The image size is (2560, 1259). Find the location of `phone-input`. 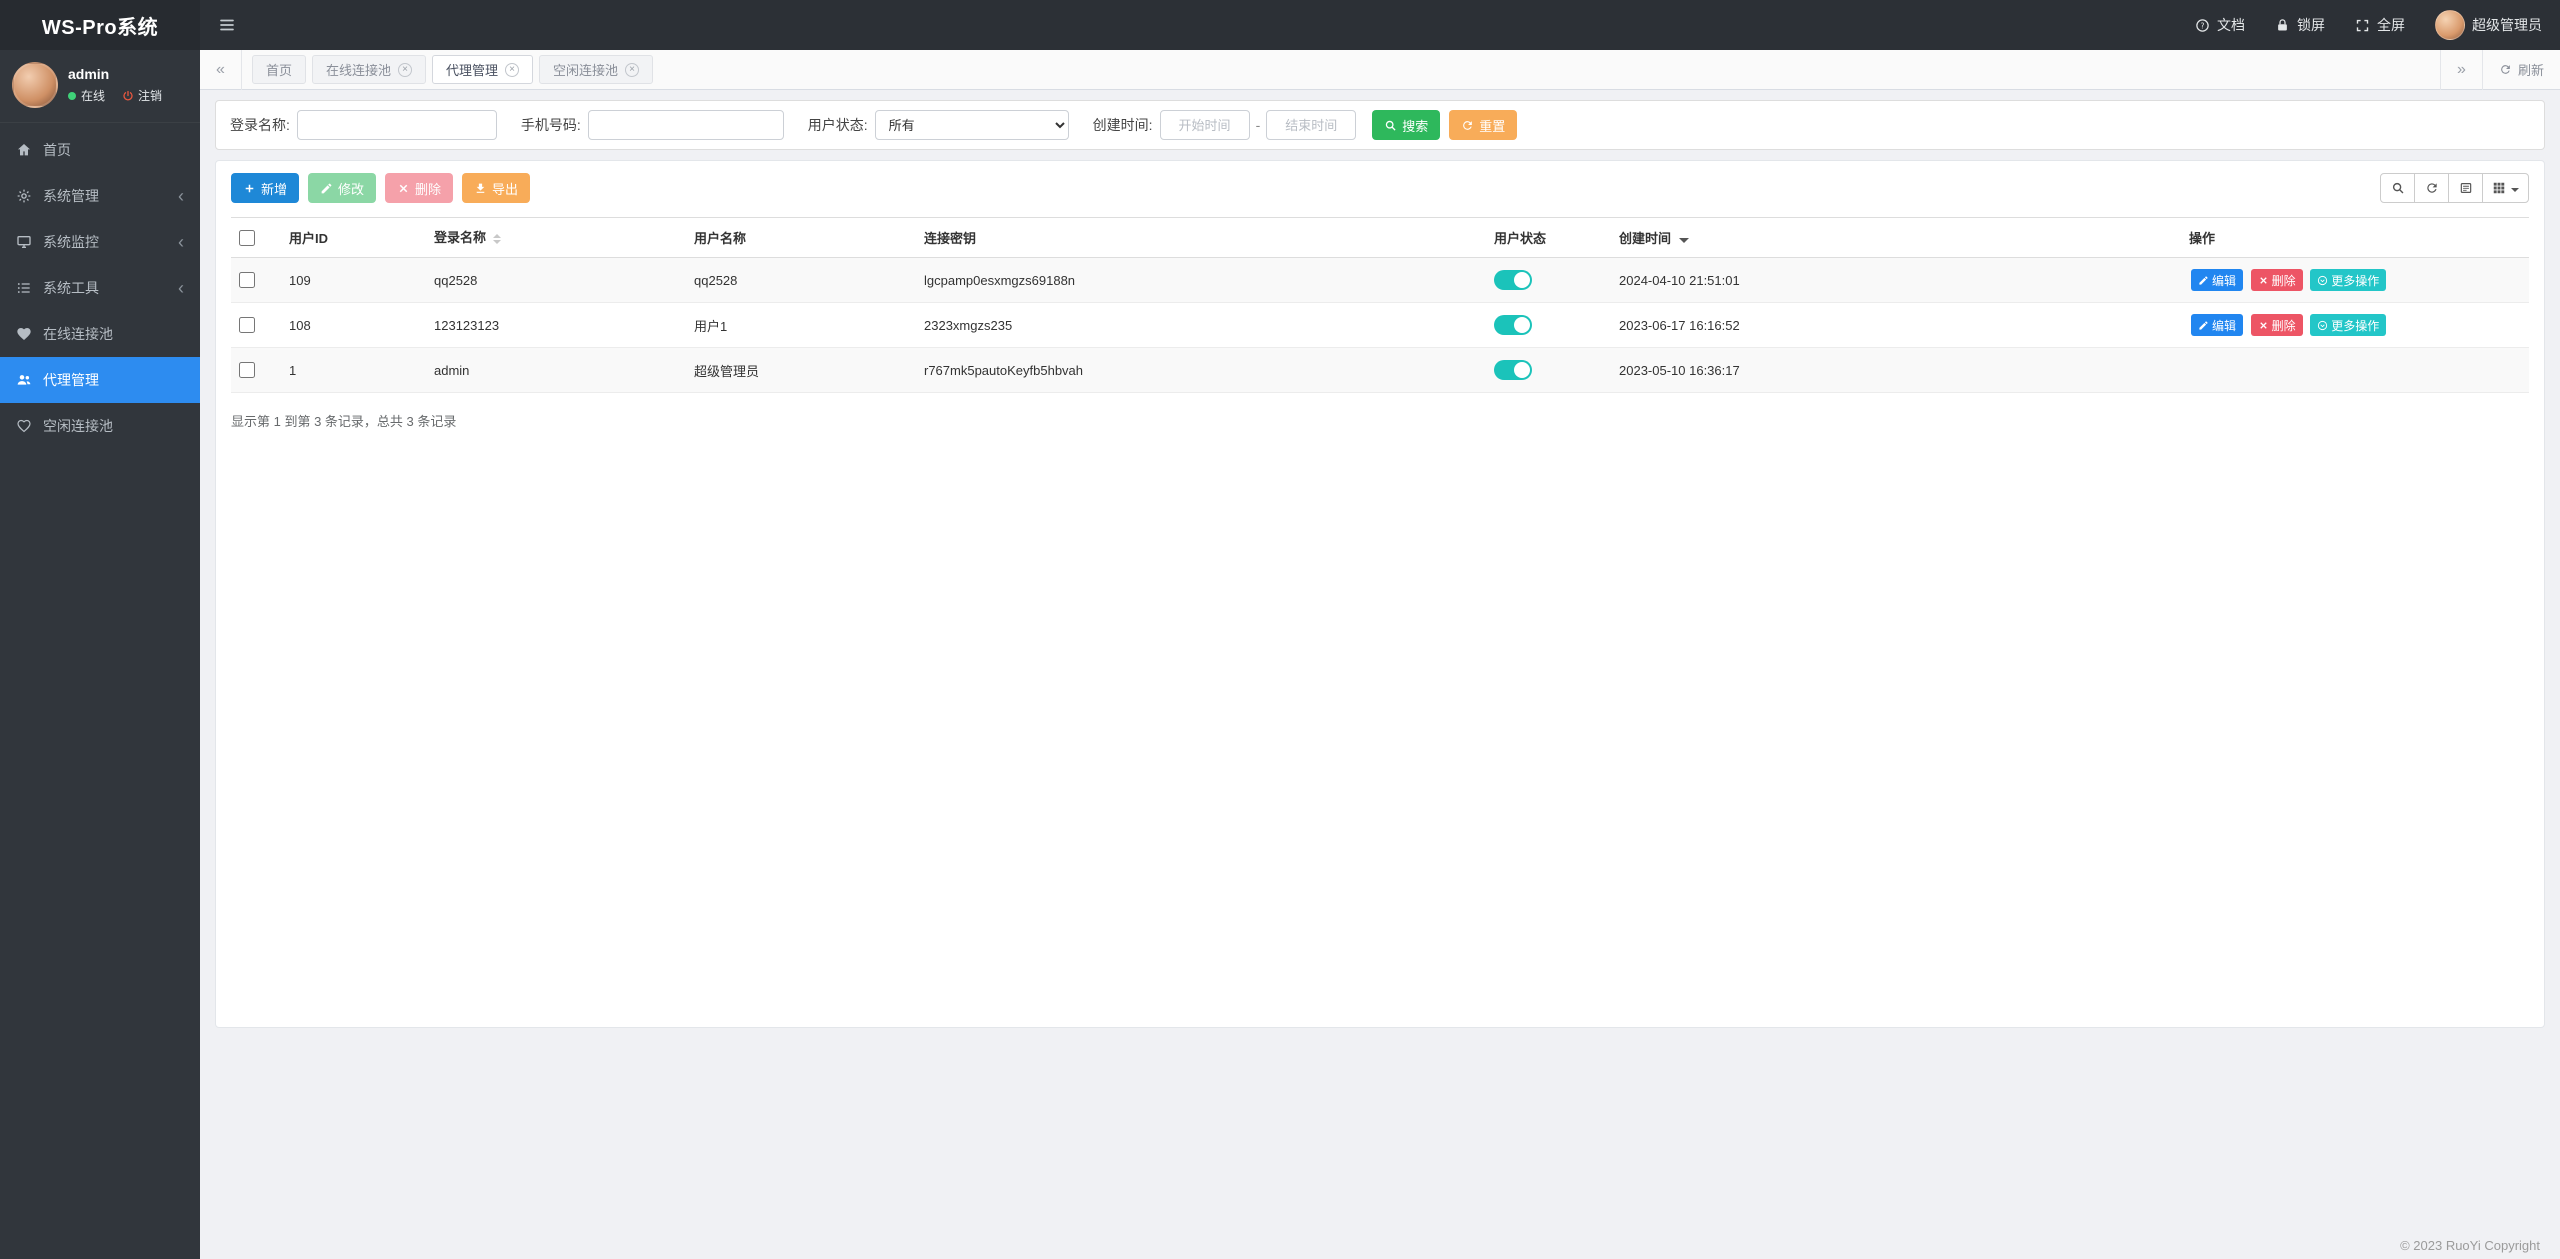

phone-input is located at coordinates (685, 125).